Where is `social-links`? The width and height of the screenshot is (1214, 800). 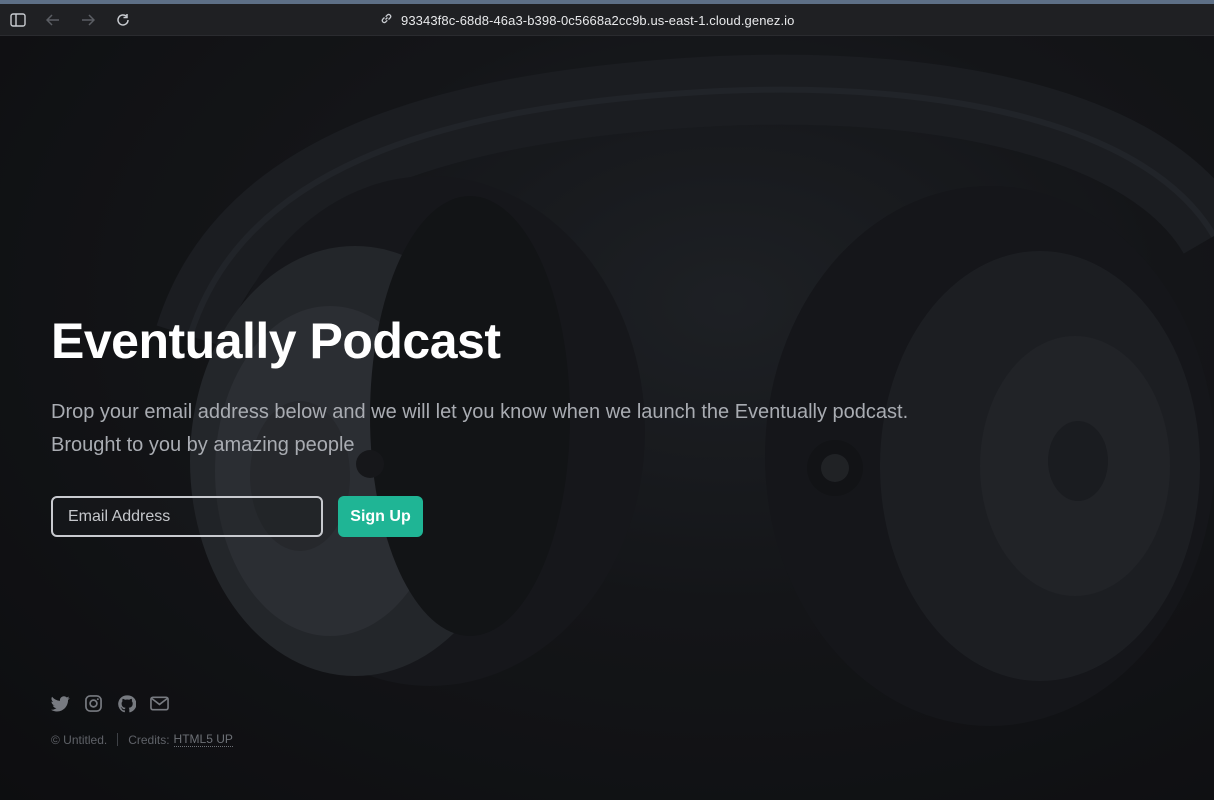 social-links is located at coordinates (110, 703).